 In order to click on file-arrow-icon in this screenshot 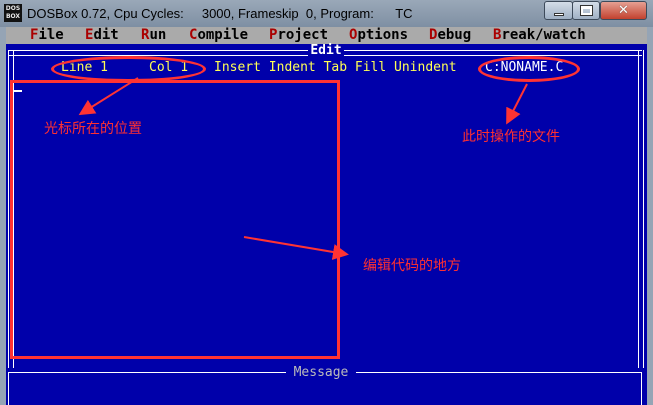, I will do `click(517, 104)`.